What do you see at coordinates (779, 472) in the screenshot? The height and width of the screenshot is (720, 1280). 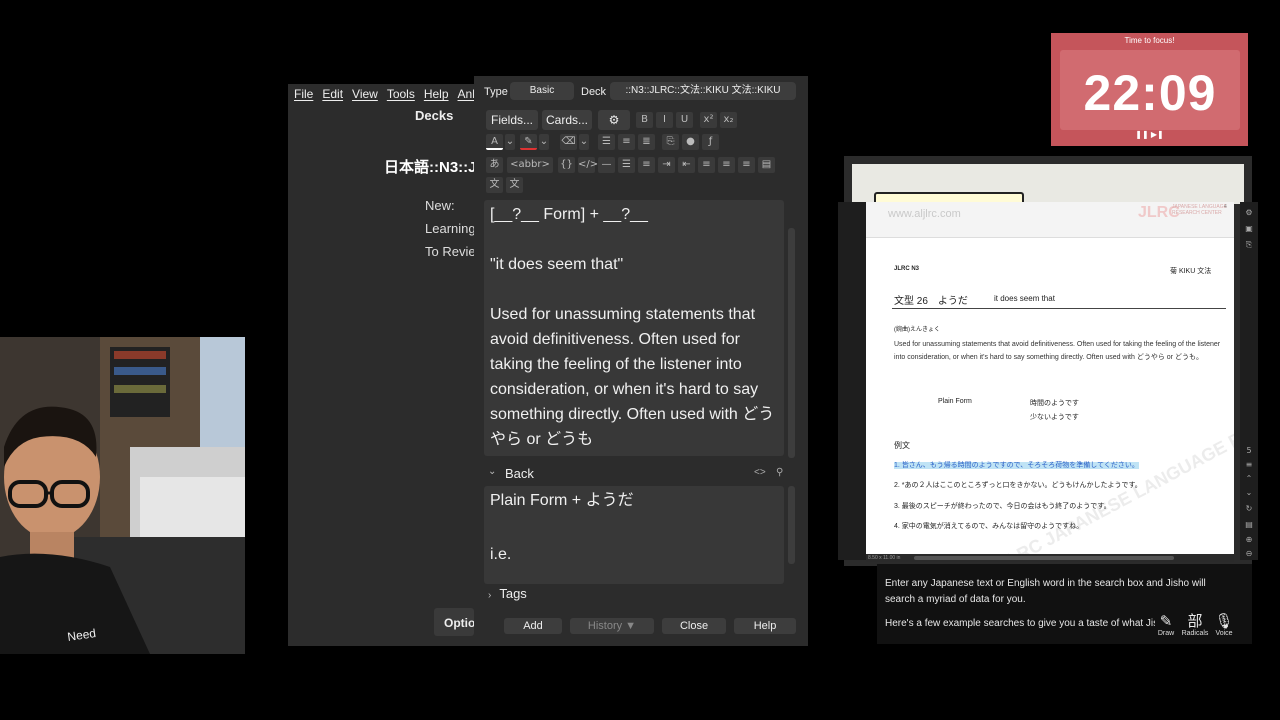 I see `pin-icon: ⚲` at bounding box center [779, 472].